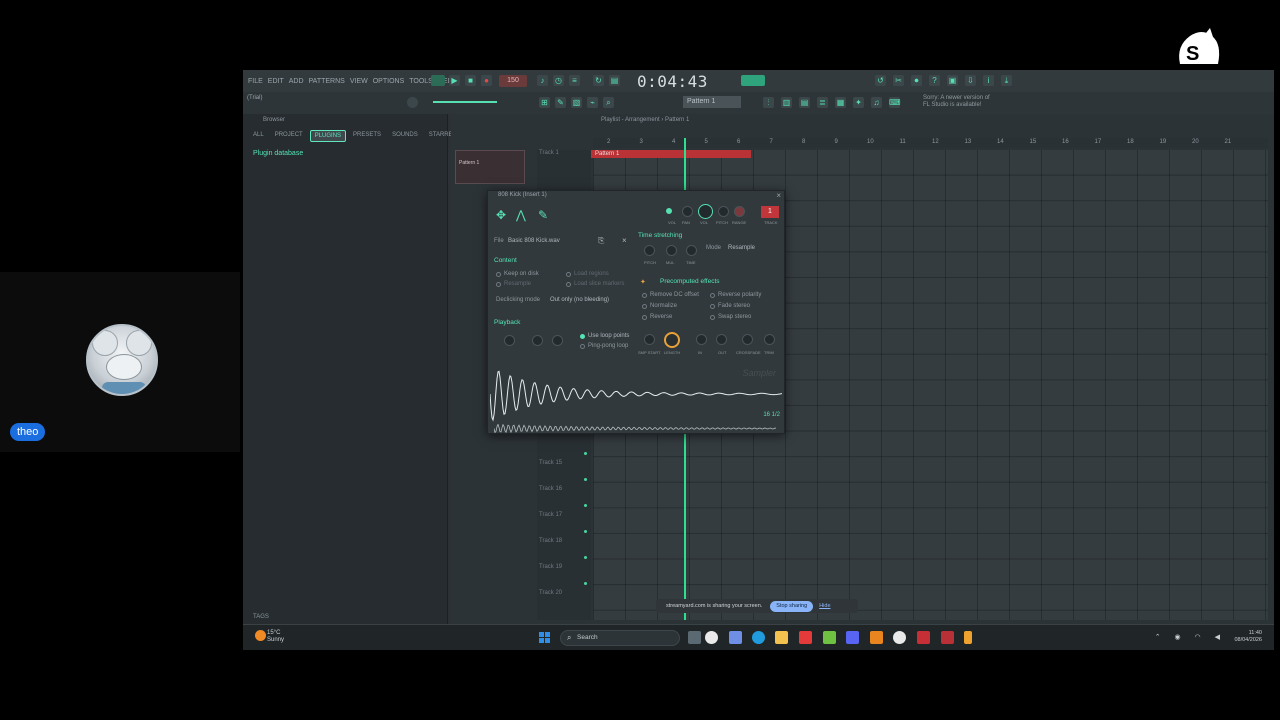 This screenshot has width=1280, height=720. I want to click on range-knob, so click(739, 211).